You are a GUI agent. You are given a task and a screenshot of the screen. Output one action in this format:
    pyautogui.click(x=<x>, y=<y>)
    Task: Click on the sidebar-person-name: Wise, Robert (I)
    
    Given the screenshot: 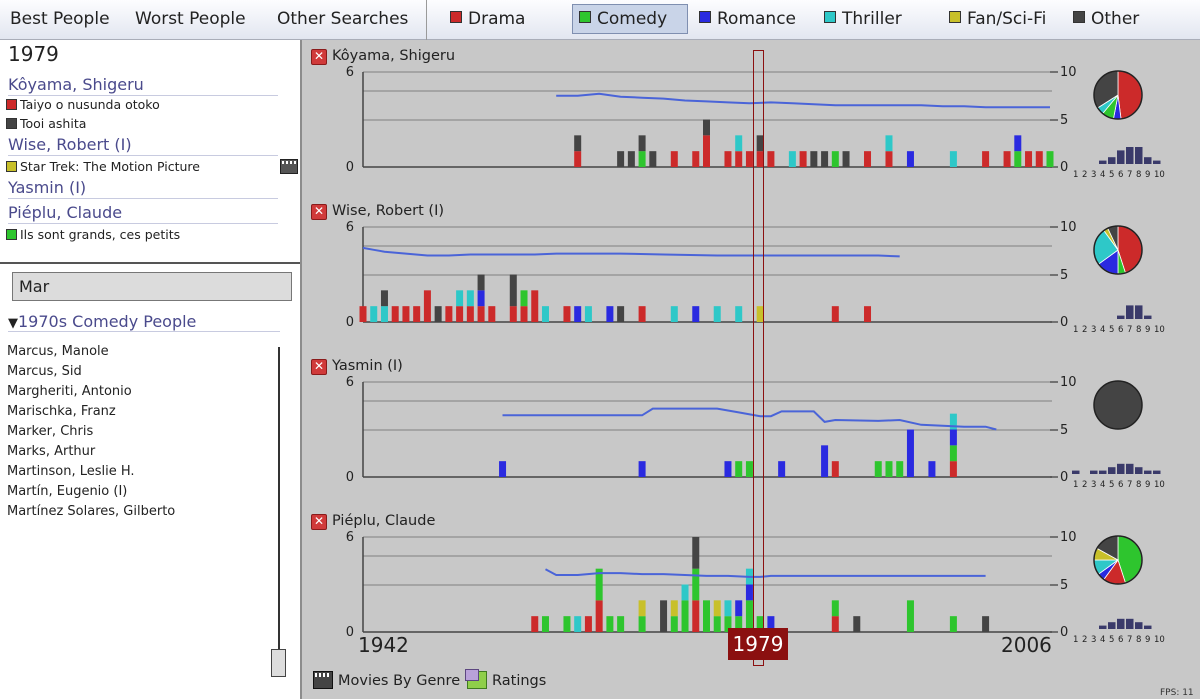 What is the action you would take?
    pyautogui.click(x=143, y=145)
    